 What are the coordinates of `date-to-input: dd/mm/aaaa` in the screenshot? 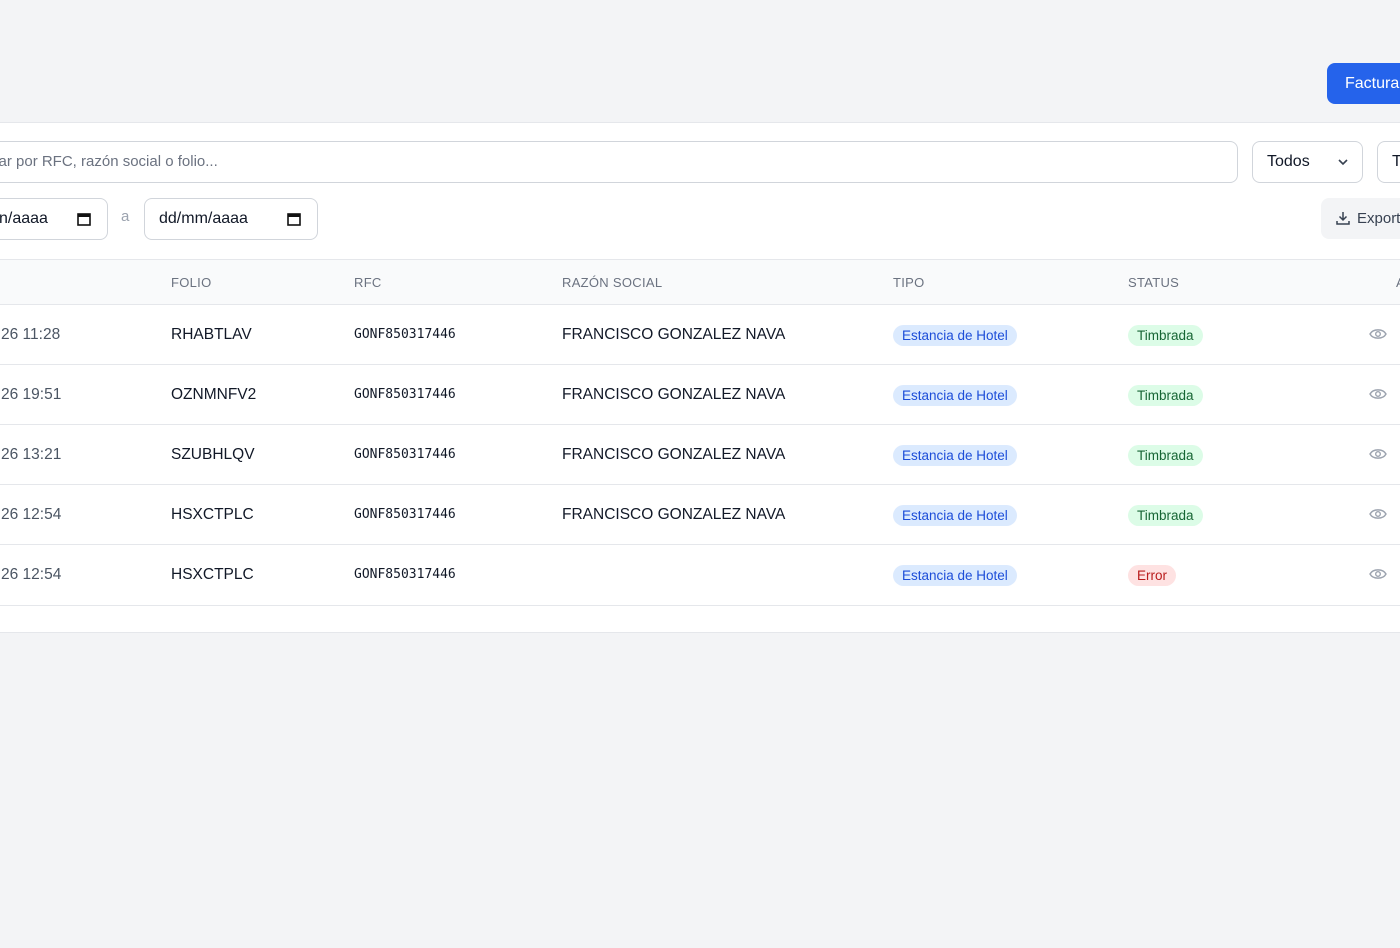 It's located at (231, 219).